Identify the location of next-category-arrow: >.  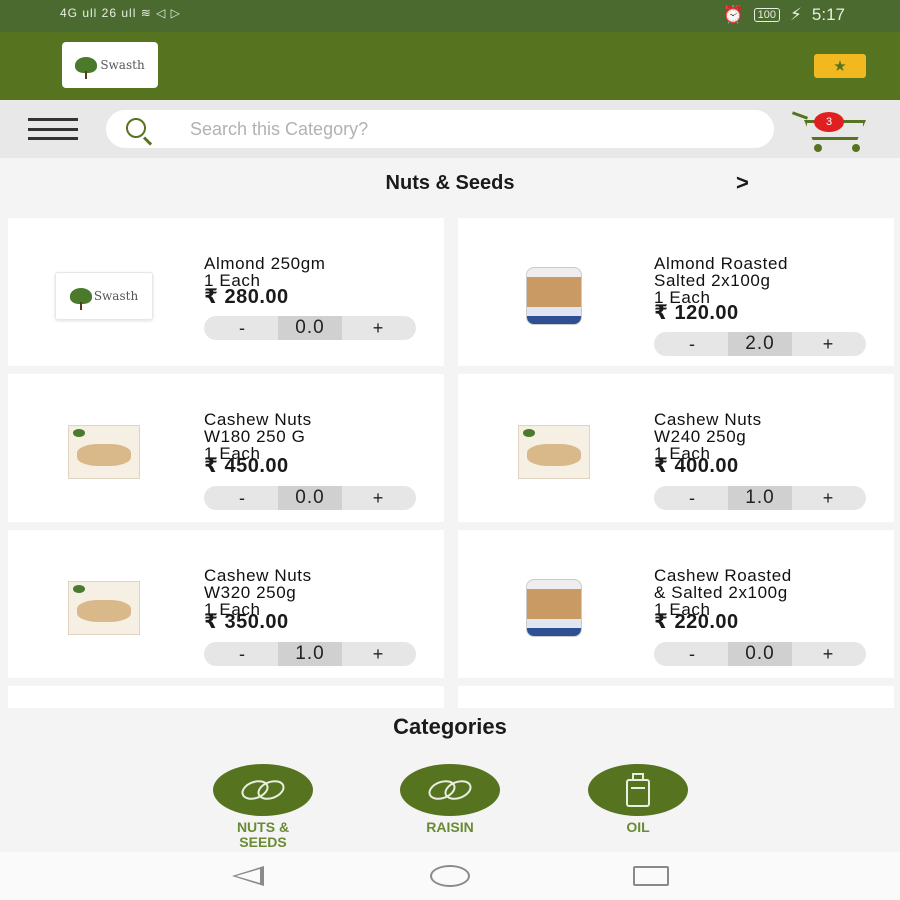
(742, 183).